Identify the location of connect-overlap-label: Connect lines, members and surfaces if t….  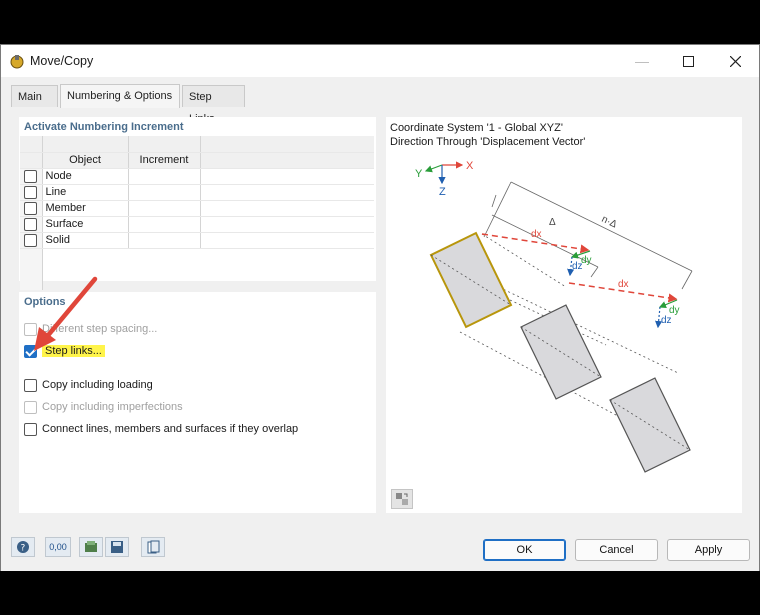
(170, 429).